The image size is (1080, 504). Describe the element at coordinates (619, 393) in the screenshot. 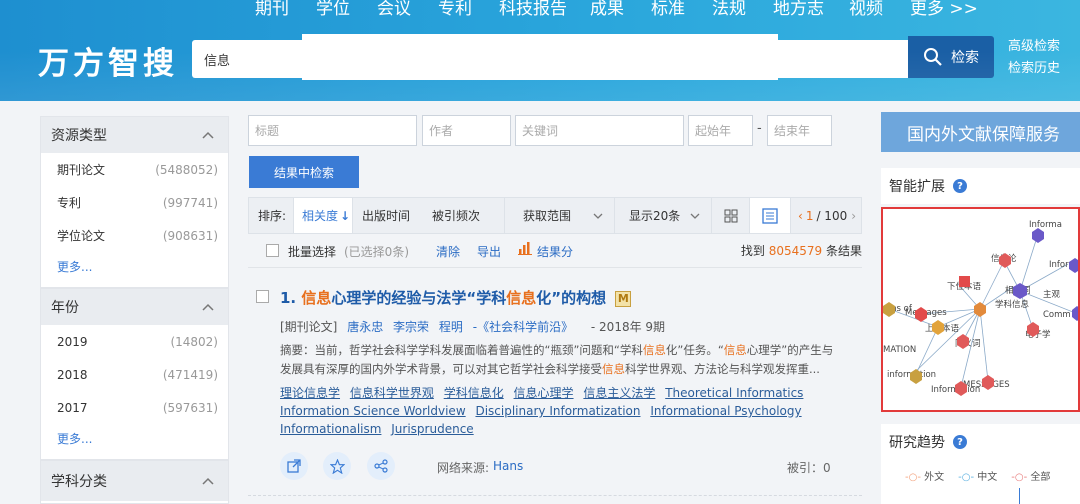

I see `keyword-link: 信息主义法学` at that location.